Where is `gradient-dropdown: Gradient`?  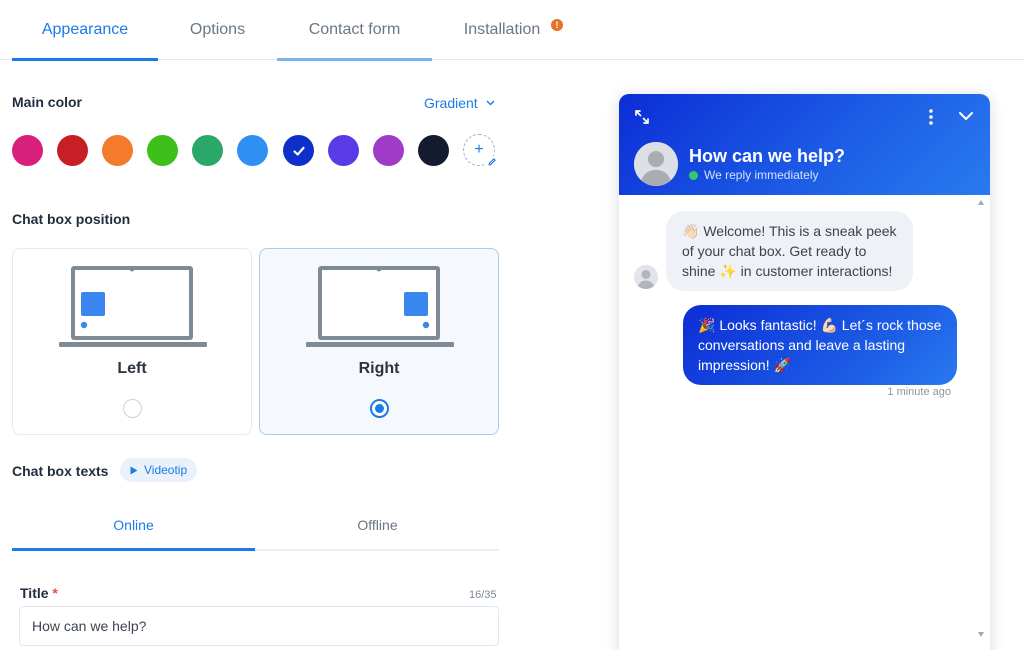
gradient-dropdown: Gradient is located at coordinates (459, 103).